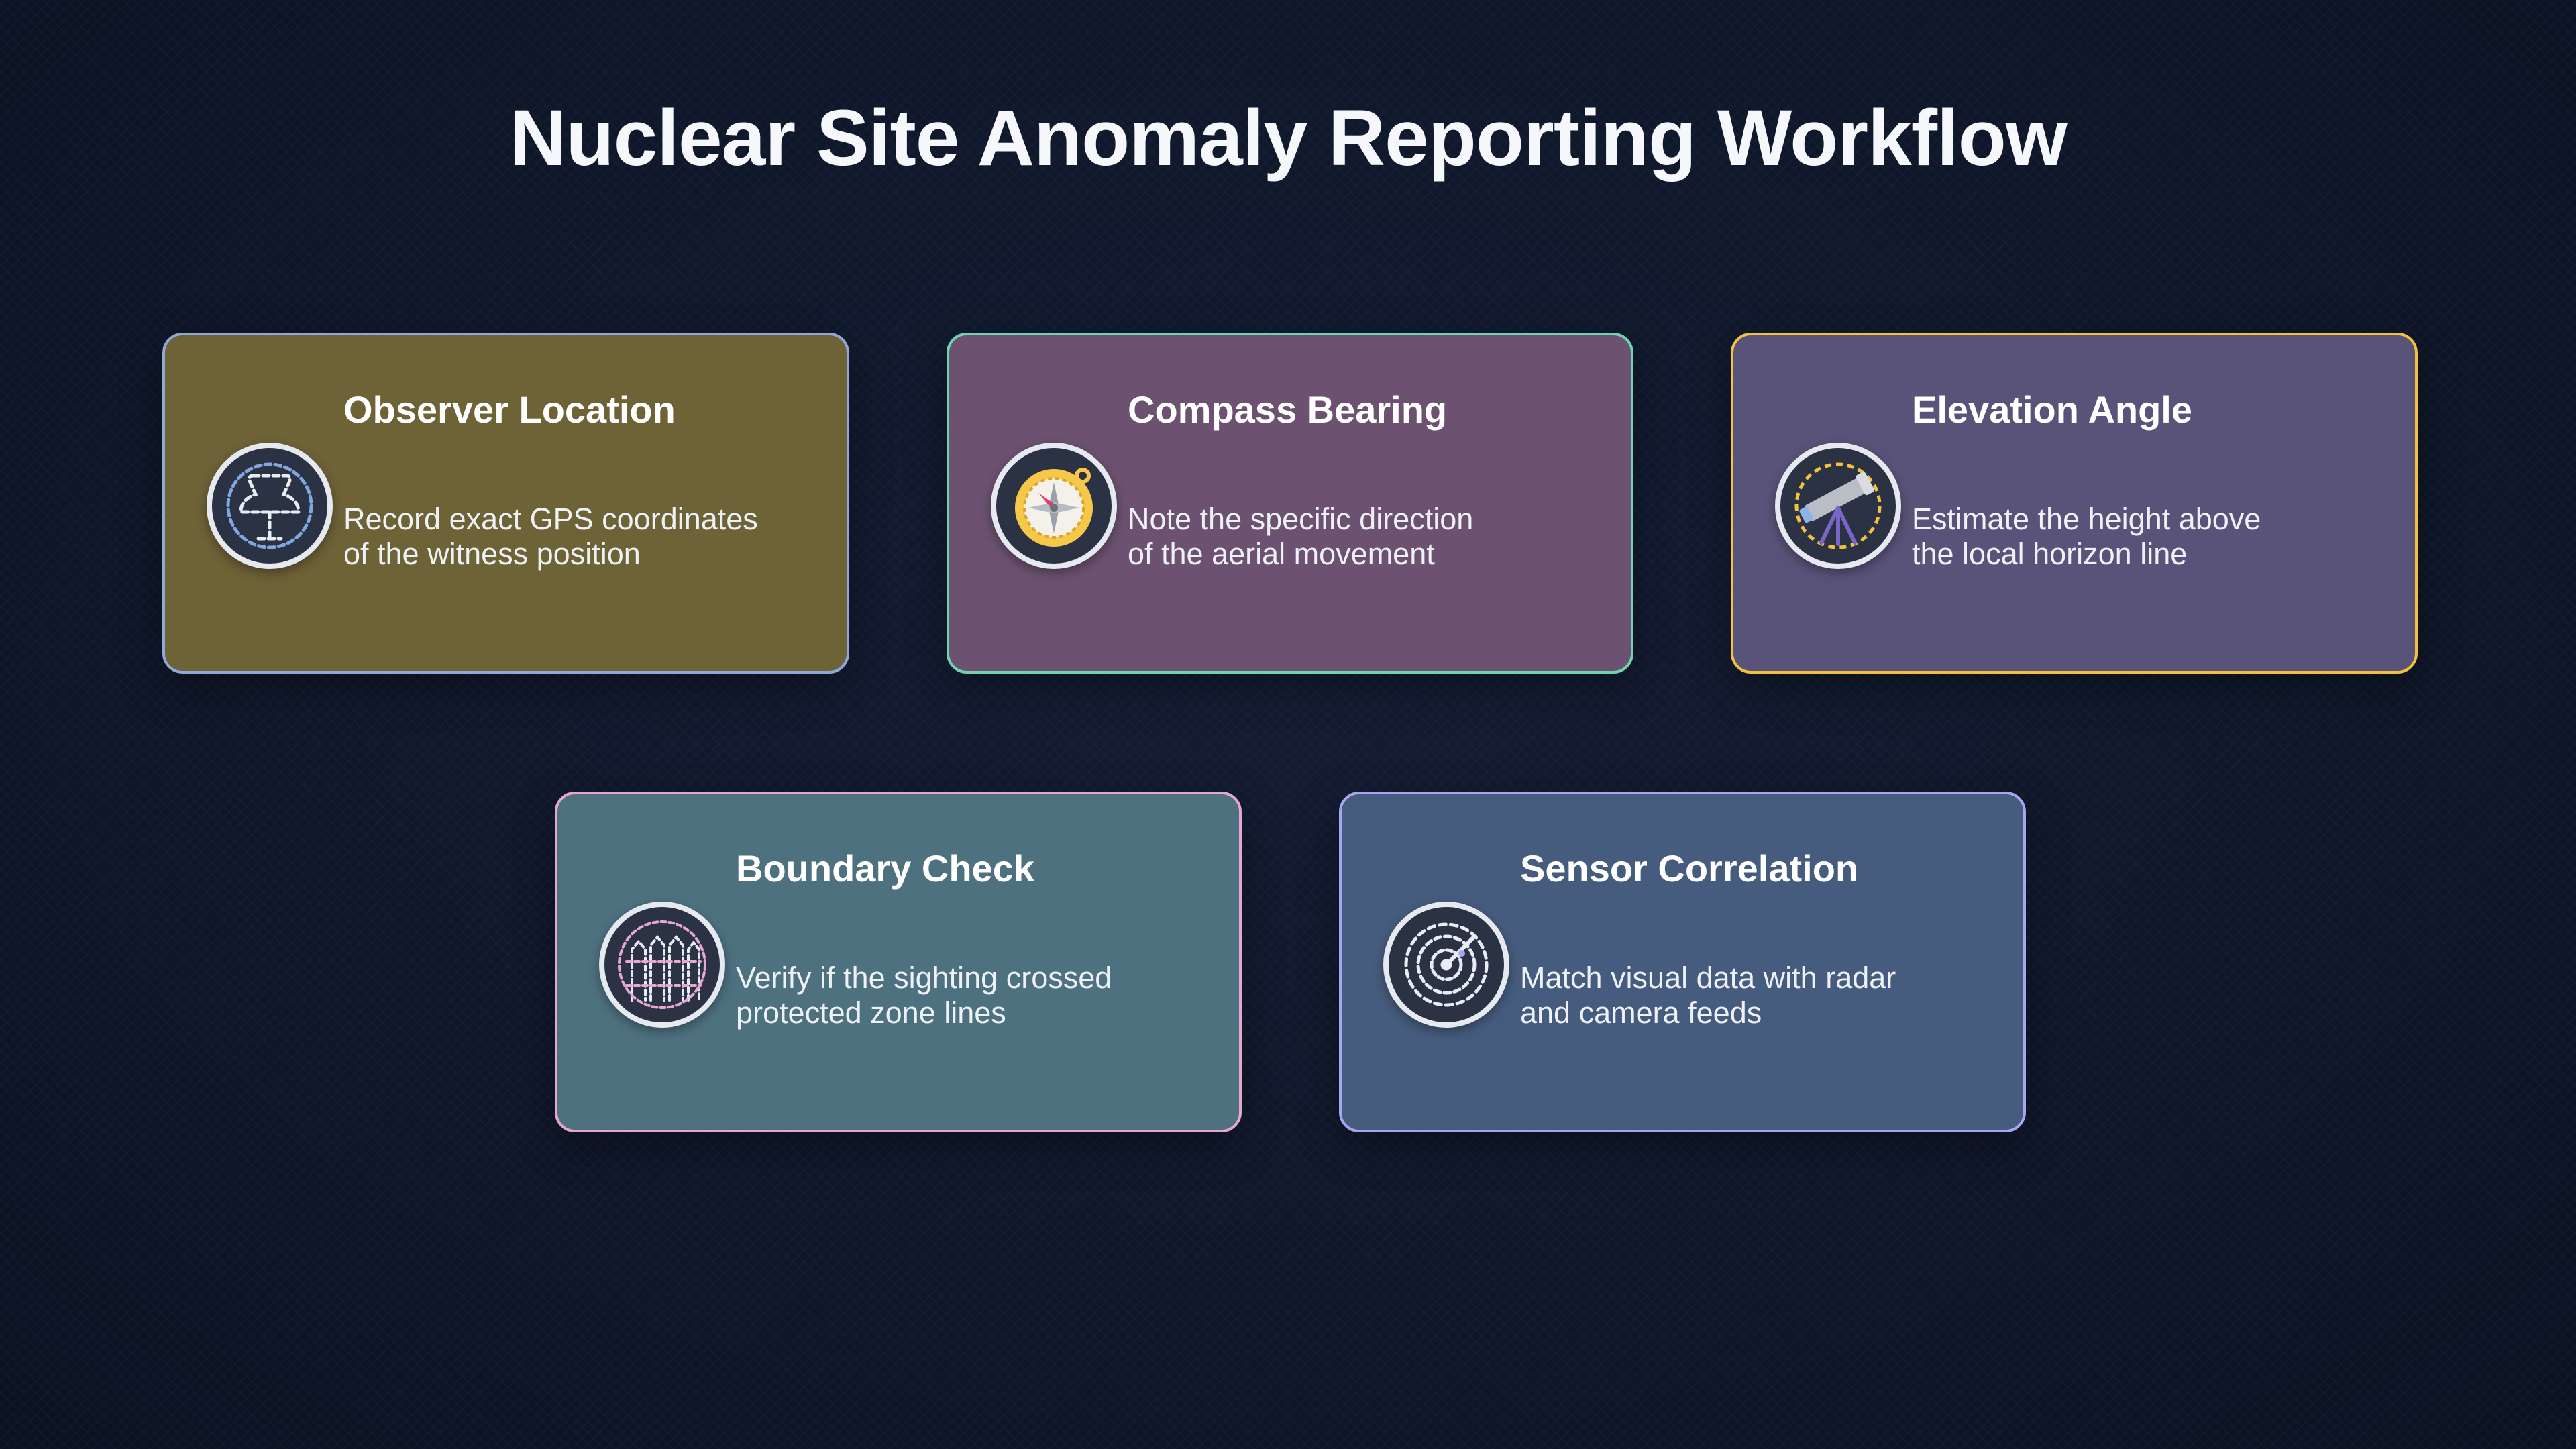 This screenshot has width=2576, height=1449. I want to click on card-description-line: of the aerial movement, so click(1281, 554).